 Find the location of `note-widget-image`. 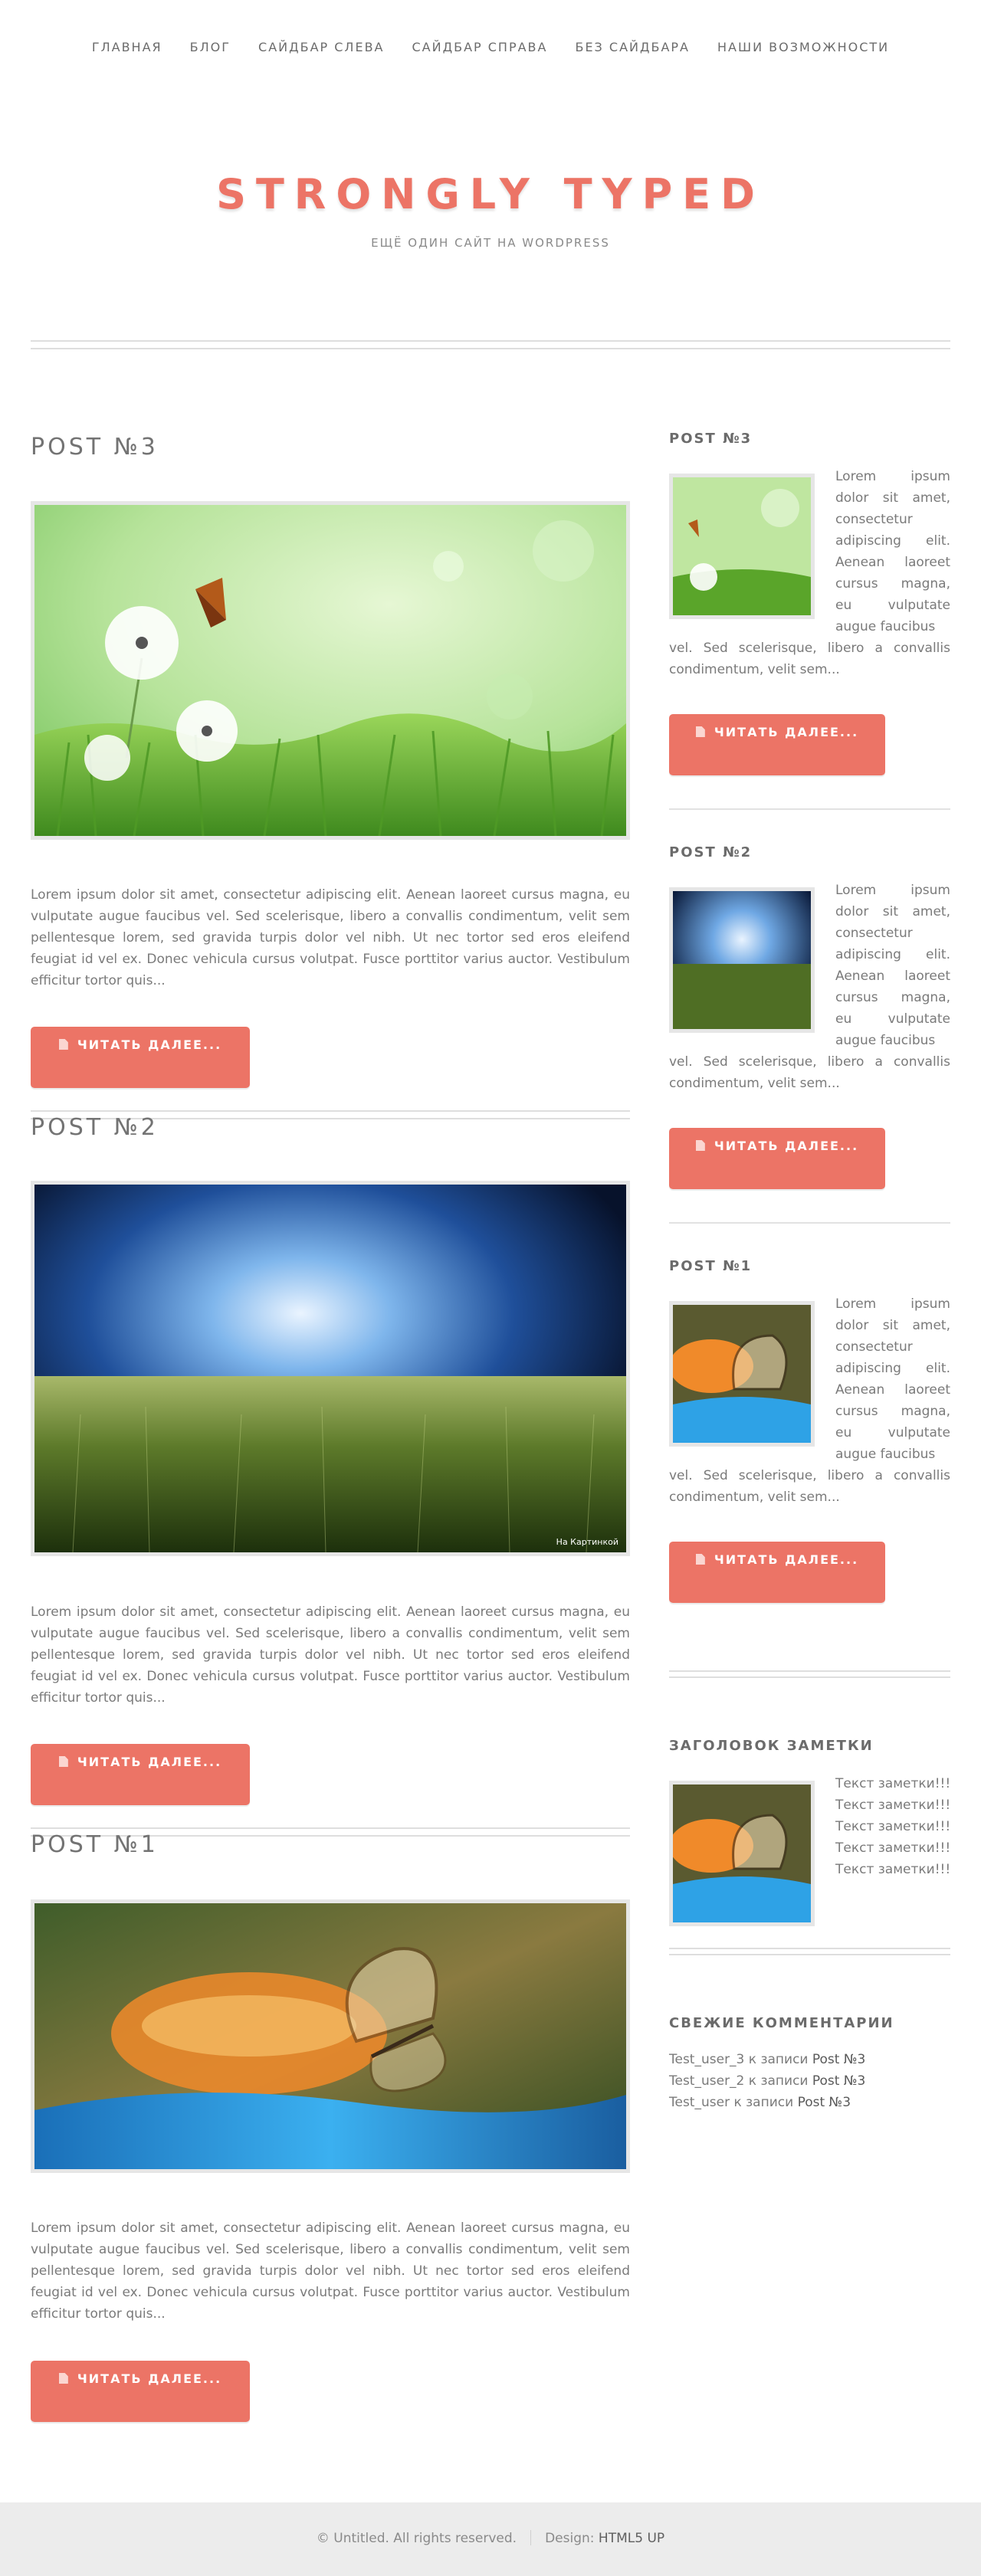

note-widget-image is located at coordinates (742, 1853).